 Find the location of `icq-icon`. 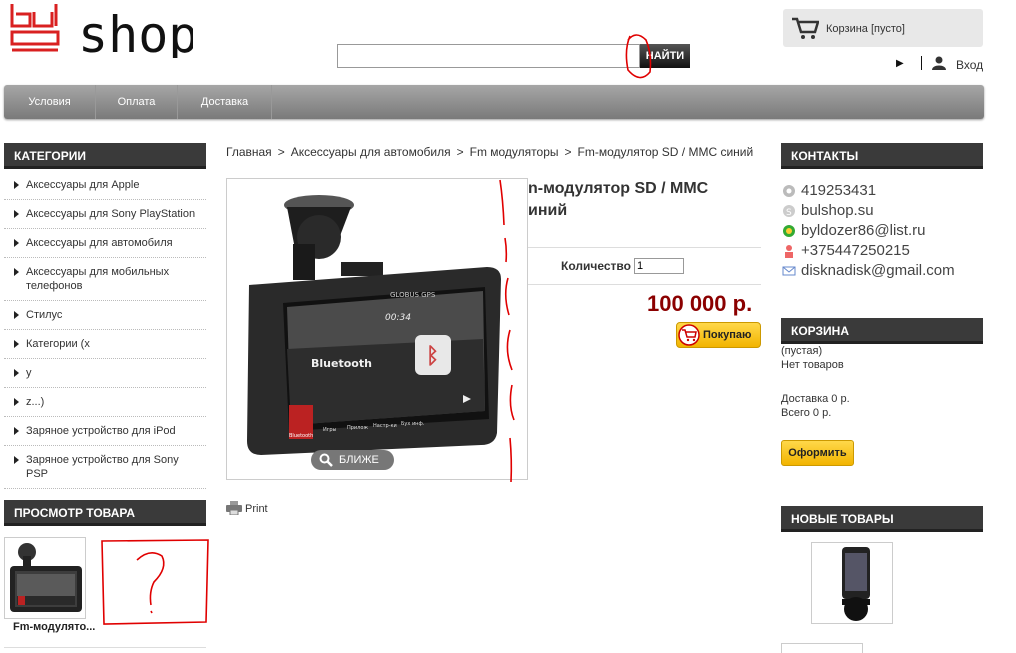

icq-icon is located at coordinates (789, 191).